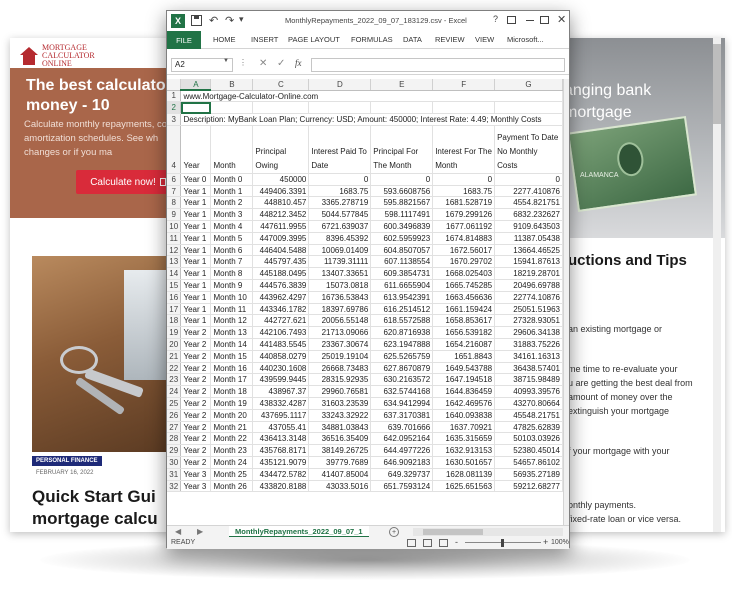 Image resolution: width=732 pixels, height=600 pixels. What do you see at coordinates (340, 250) in the screenshot?
I see `table-cell: 10069.01409` at bounding box center [340, 250].